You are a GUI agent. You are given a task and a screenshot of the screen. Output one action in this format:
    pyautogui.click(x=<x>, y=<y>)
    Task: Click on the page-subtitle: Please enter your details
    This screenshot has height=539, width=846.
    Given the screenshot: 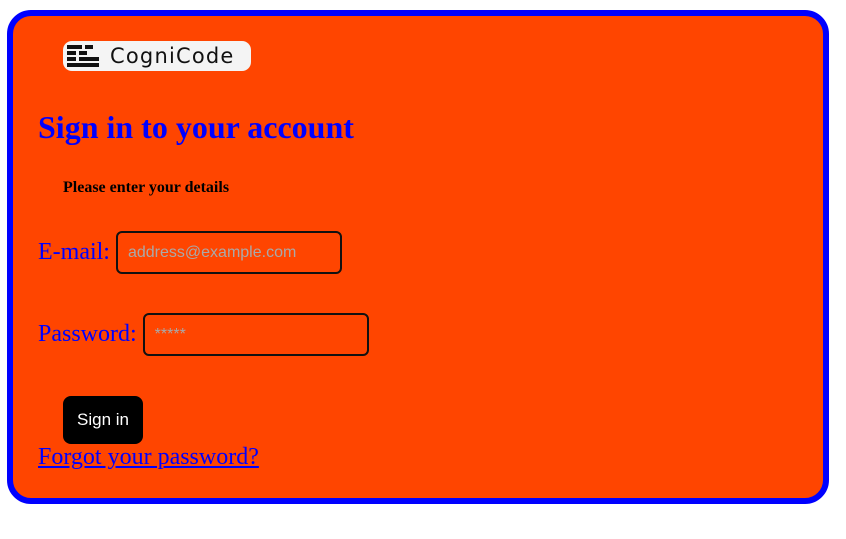 What is the action you would take?
    pyautogui.click(x=146, y=187)
    